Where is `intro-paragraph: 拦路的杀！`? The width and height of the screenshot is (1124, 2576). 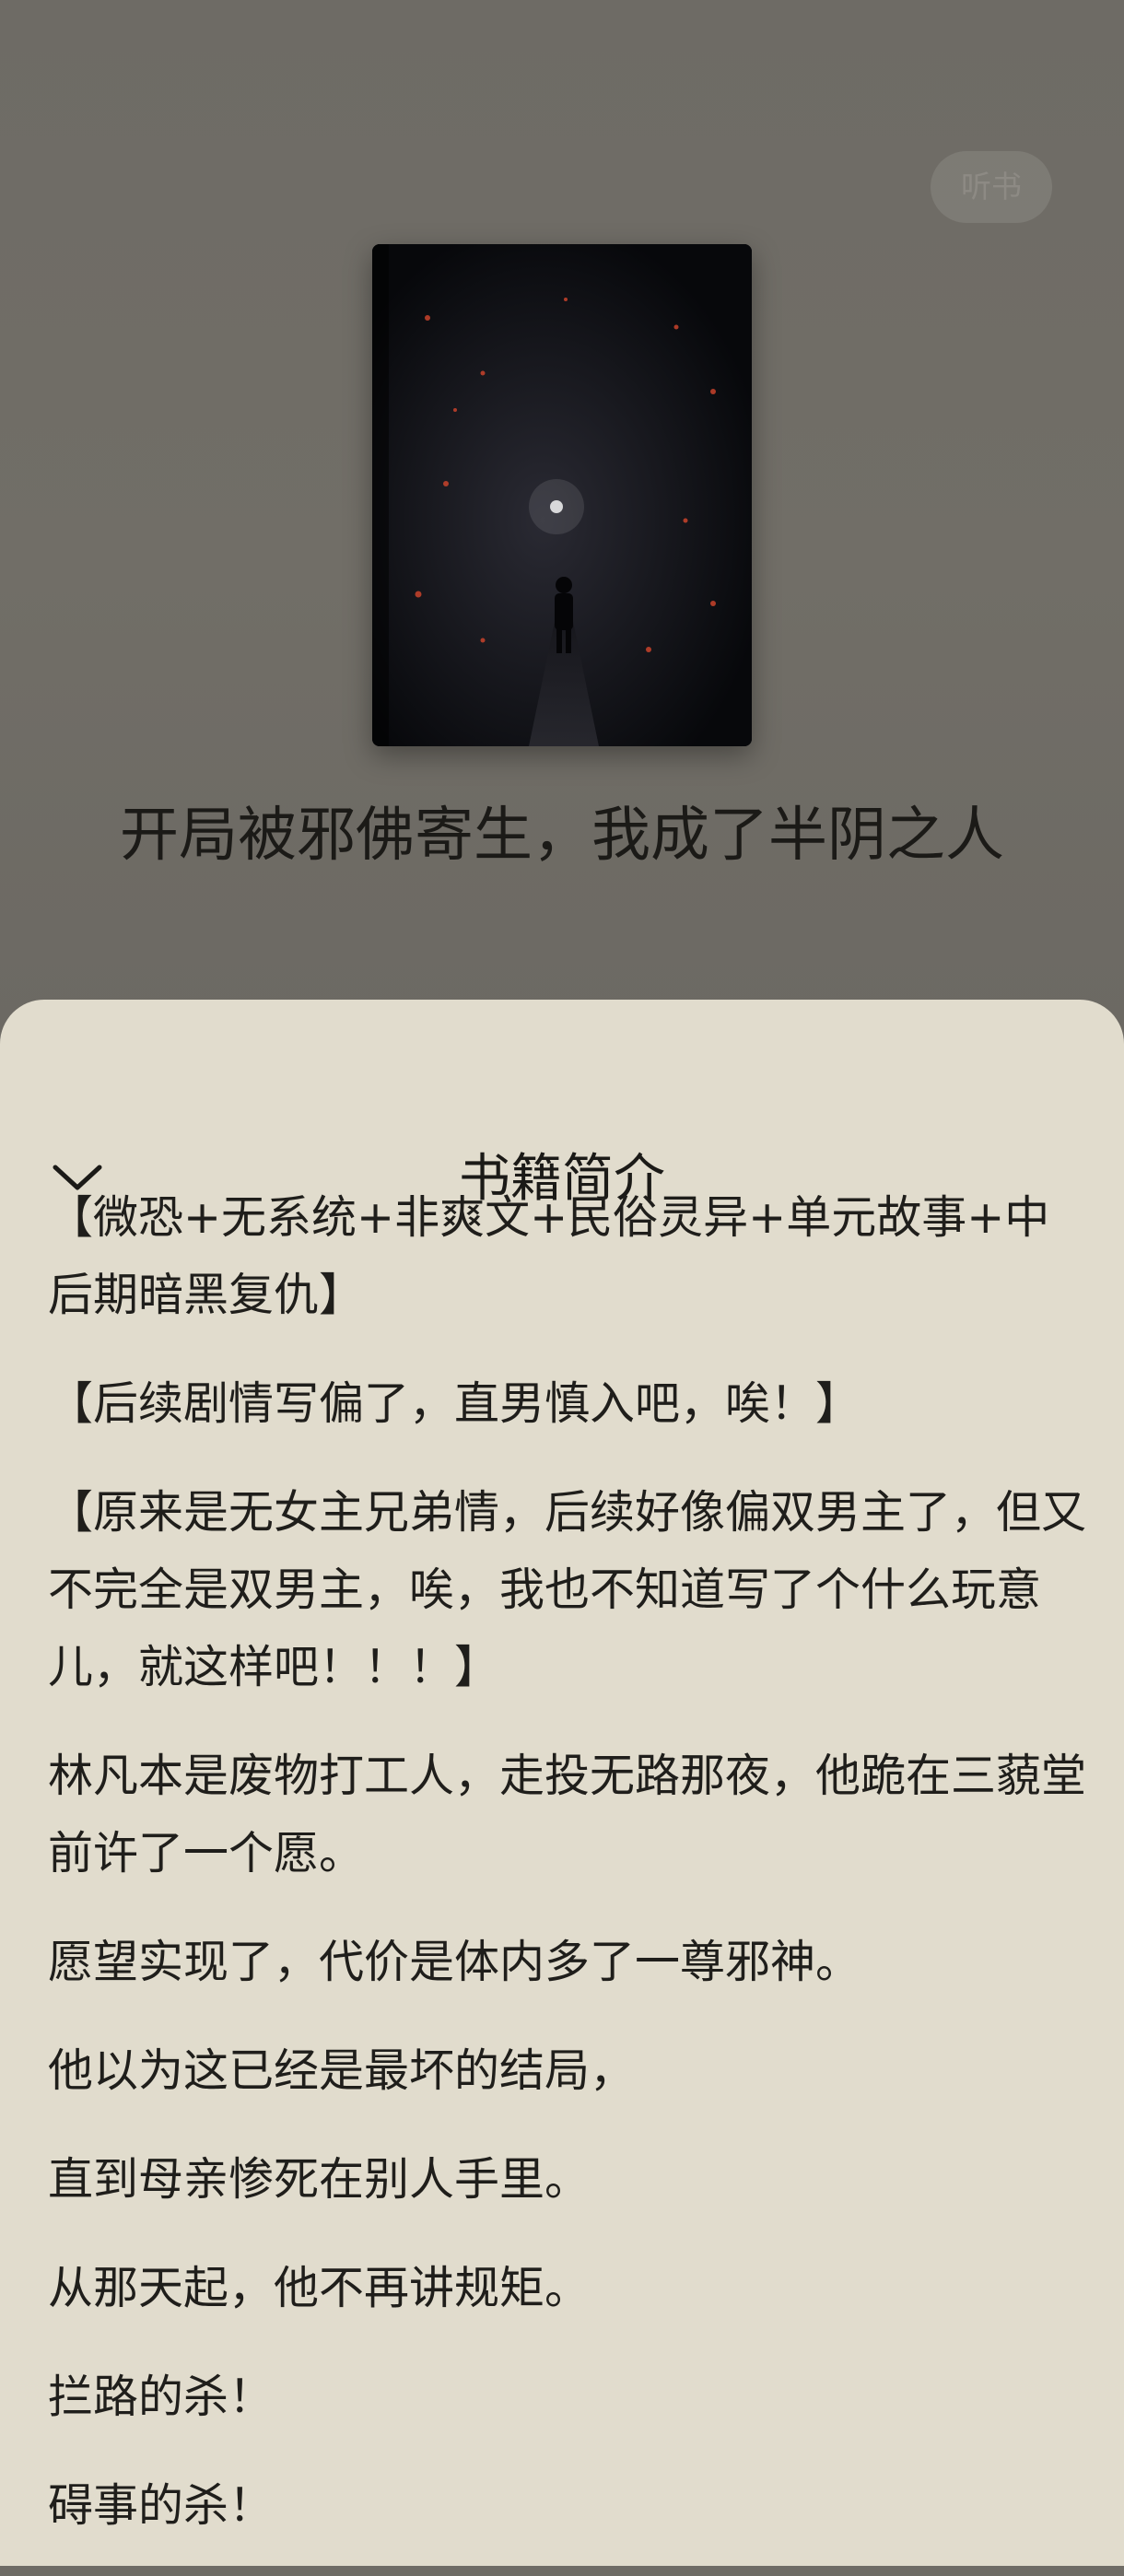 intro-paragraph: 拦路的杀！ is located at coordinates (161, 2397).